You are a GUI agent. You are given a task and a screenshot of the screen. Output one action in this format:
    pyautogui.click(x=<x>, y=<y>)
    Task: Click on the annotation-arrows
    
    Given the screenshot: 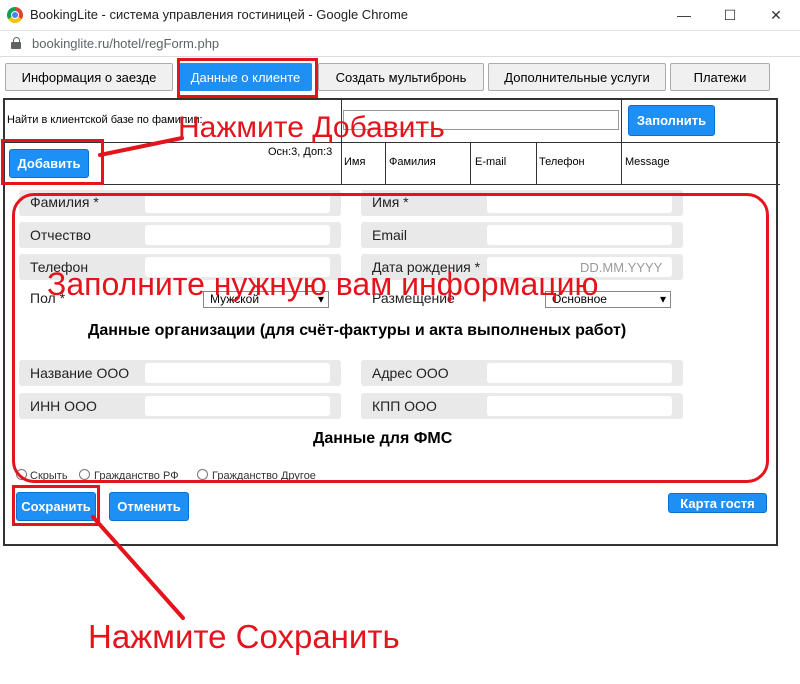 What is the action you would take?
    pyautogui.click(x=138, y=378)
    